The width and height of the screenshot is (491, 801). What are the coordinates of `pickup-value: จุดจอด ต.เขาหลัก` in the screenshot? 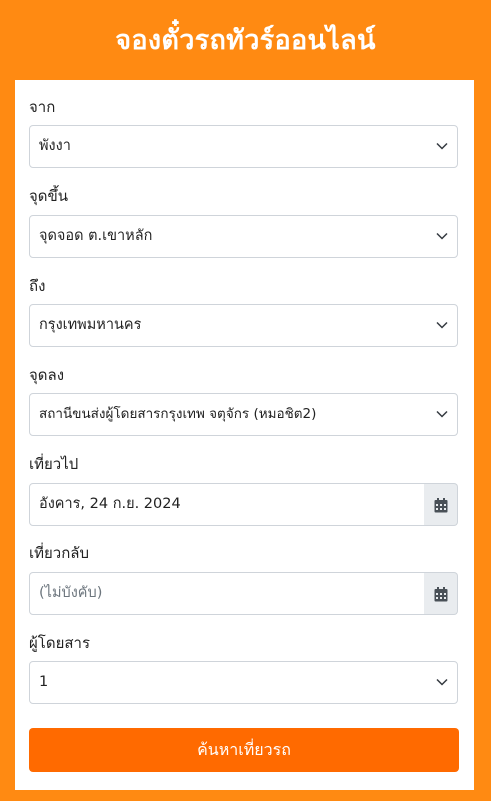 It's located at (96, 236).